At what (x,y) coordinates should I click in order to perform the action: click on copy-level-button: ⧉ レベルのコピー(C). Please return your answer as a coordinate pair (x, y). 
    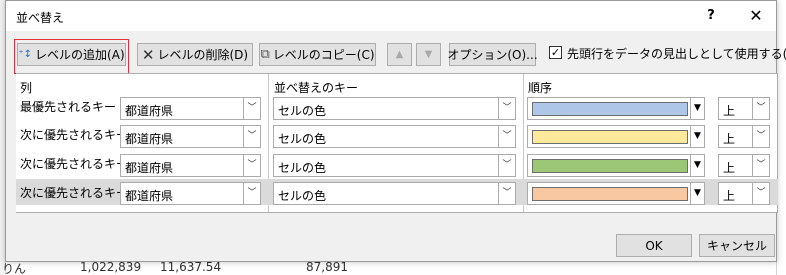
    Looking at the image, I should click on (317, 54).